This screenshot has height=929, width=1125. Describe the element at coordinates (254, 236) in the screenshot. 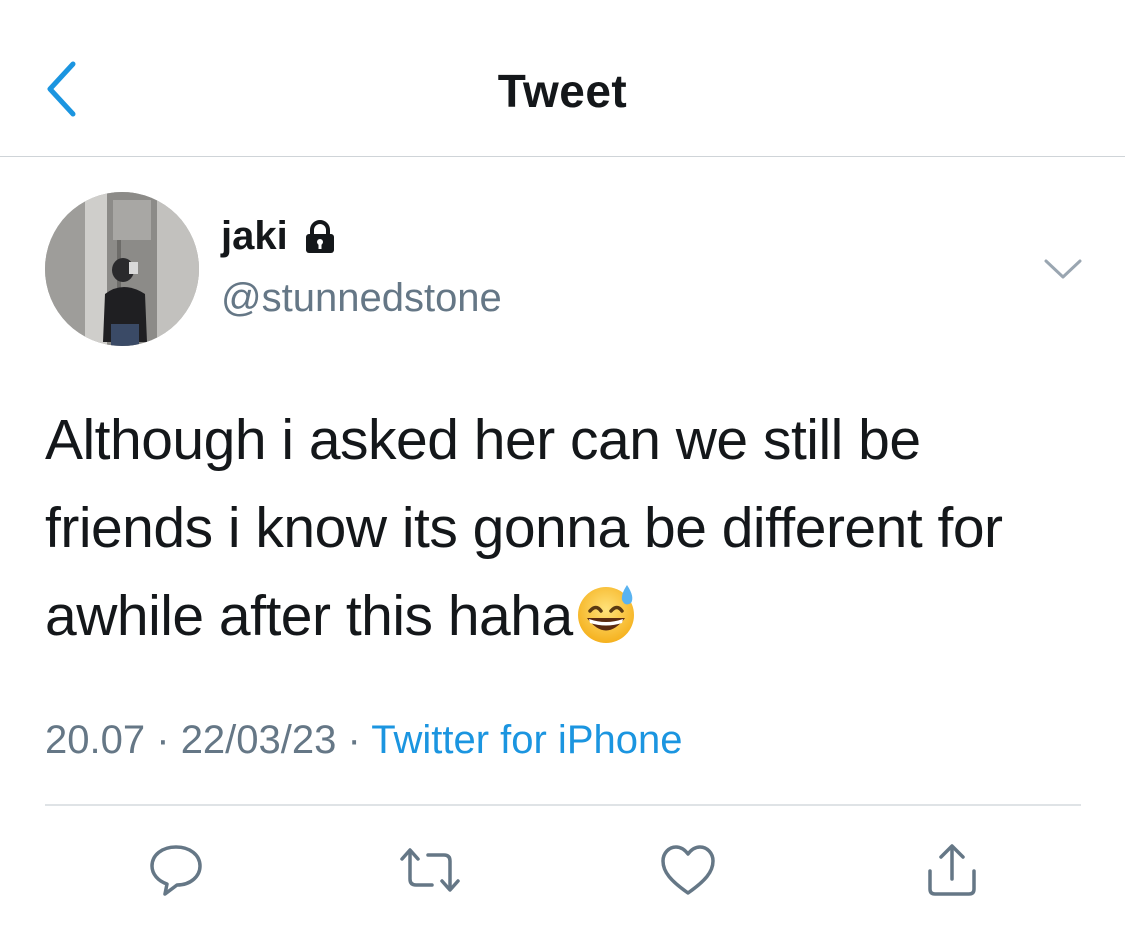

I see `author-display-name: jaki` at that location.